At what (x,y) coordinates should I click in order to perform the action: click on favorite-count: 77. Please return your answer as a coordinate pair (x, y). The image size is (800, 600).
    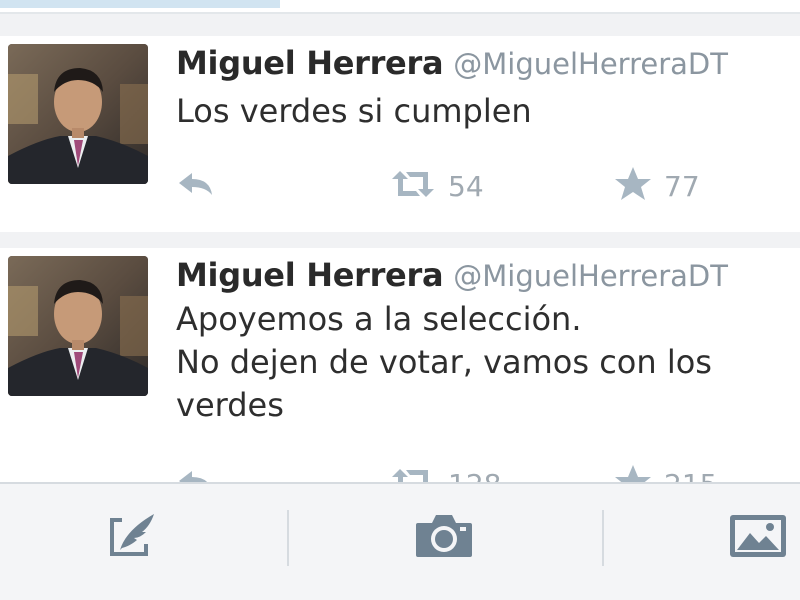
    Looking at the image, I should click on (682, 186).